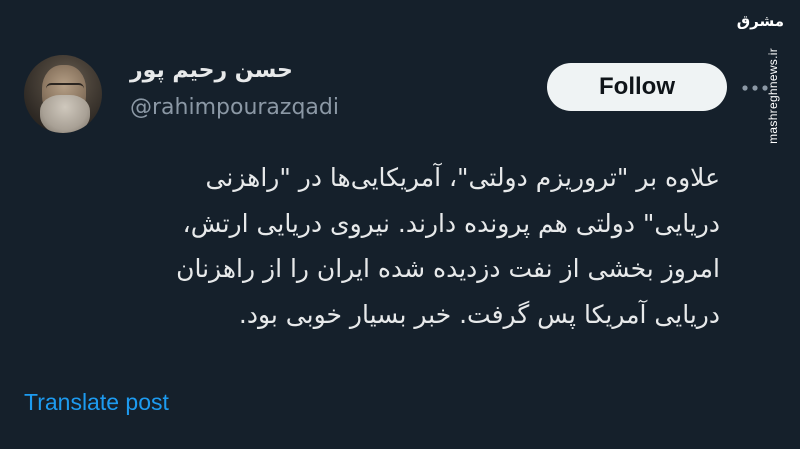 The height and width of the screenshot is (449, 800). What do you see at coordinates (773, 96) in the screenshot?
I see `watermark-url: mashreghnews.ir` at bounding box center [773, 96].